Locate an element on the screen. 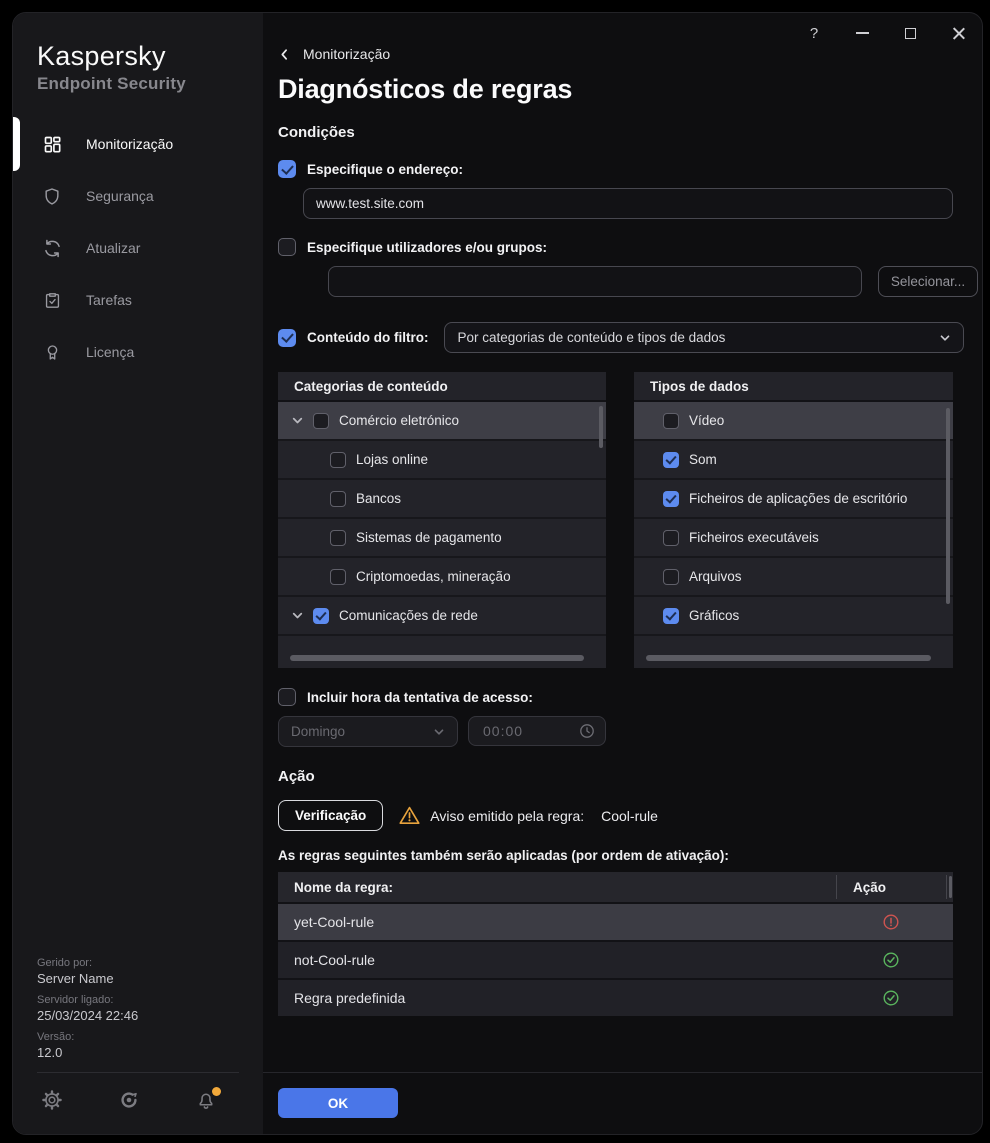 This screenshot has width=990, height=1143. table-row: Regra predefinida is located at coordinates (615, 997).